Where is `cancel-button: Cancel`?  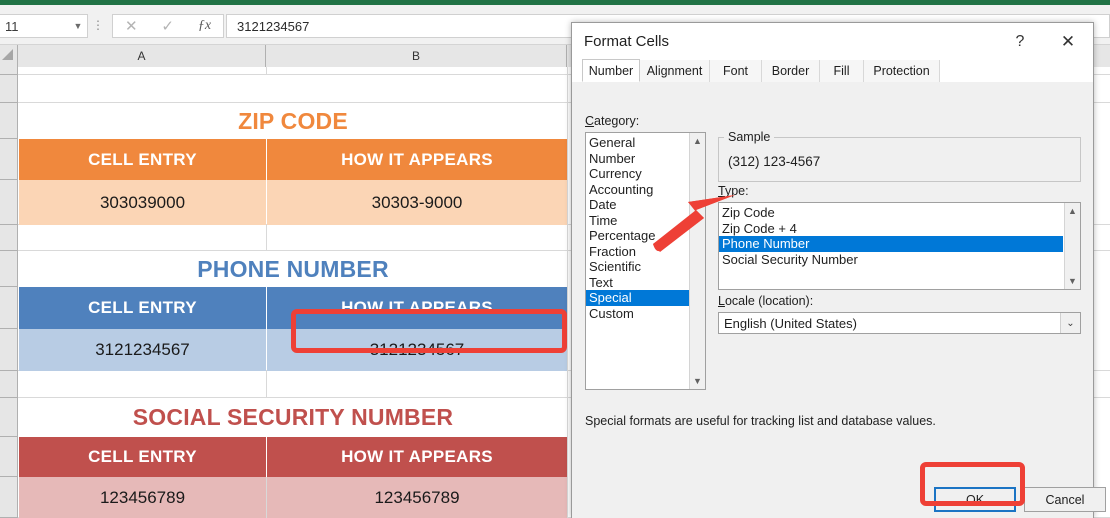
cancel-button: Cancel is located at coordinates (1065, 499).